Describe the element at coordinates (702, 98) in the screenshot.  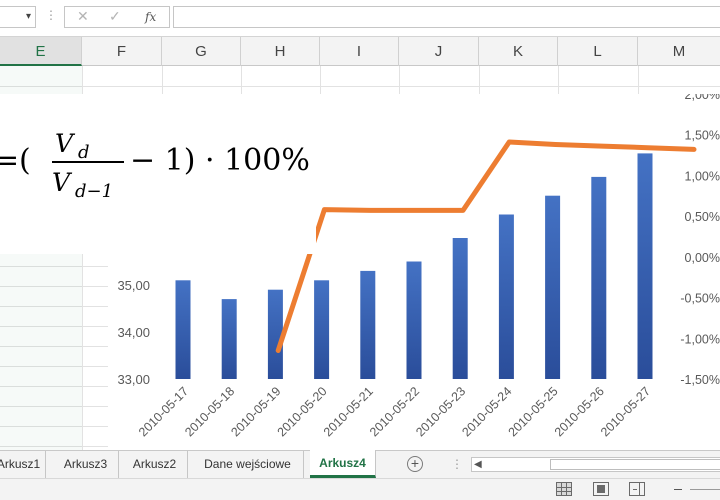
I see `right-axis-tick-label: 2,00%` at that location.